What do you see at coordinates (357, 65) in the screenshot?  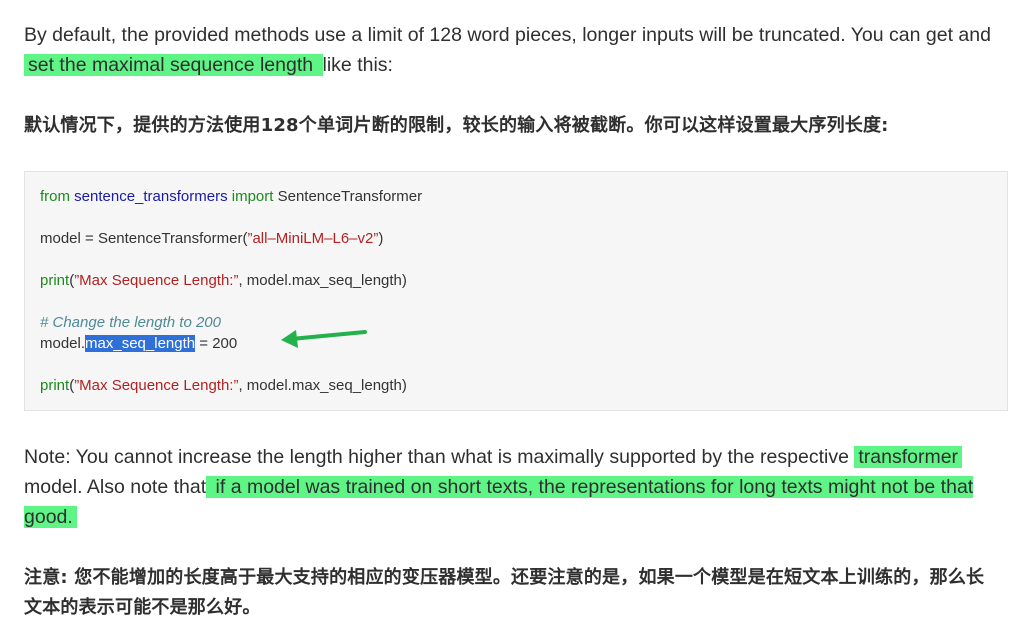 I see `intro-text-end: like this:` at bounding box center [357, 65].